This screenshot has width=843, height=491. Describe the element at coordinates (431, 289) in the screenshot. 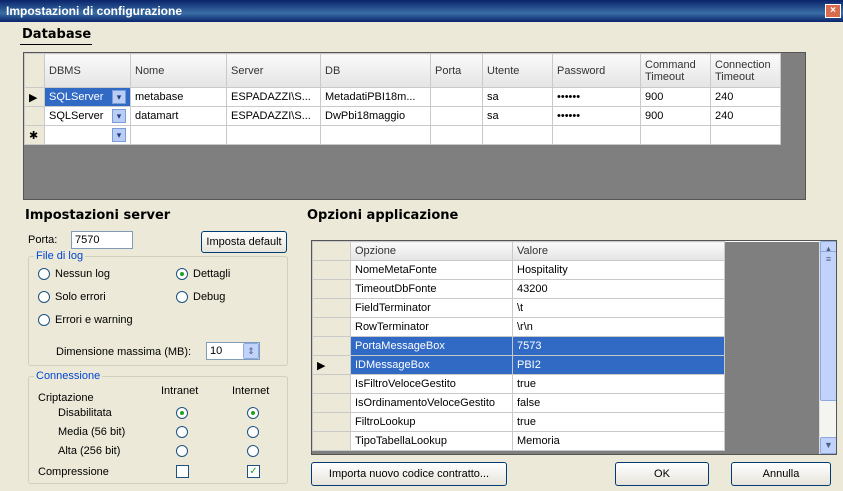

I see `option-name: TimeoutDbFonte` at that location.